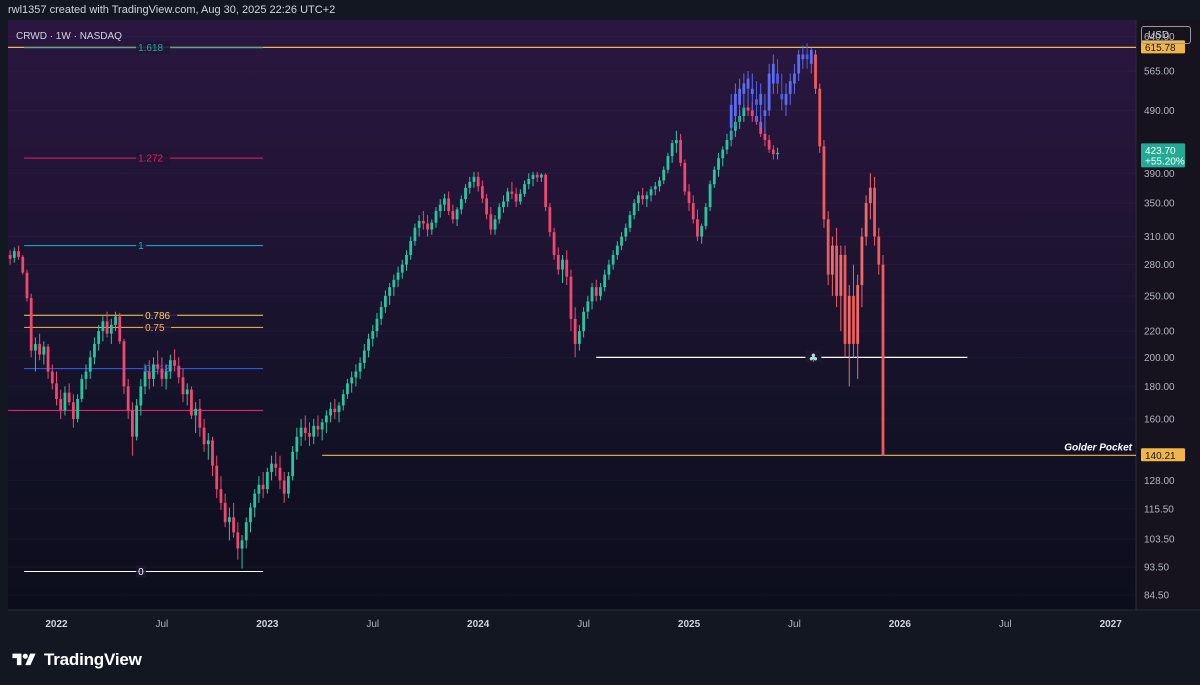 The image size is (1200, 685). Describe the element at coordinates (1159, 539) in the screenshot. I see `y-tick-label: 103.50` at that location.